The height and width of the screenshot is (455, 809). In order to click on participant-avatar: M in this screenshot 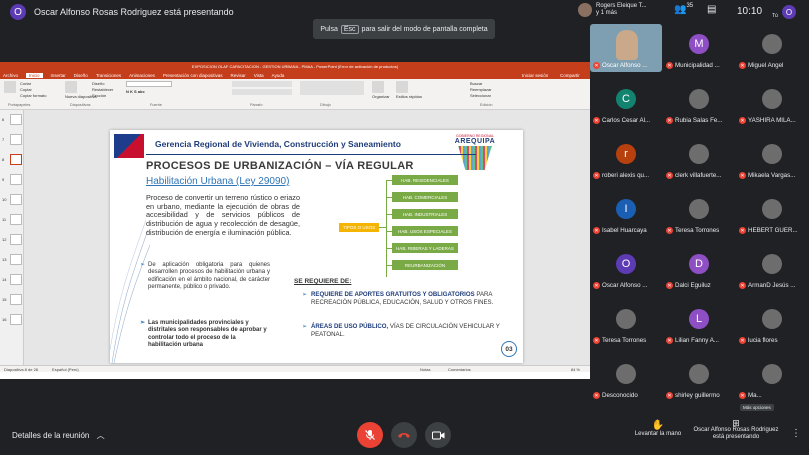, I will do `click(699, 44)`.